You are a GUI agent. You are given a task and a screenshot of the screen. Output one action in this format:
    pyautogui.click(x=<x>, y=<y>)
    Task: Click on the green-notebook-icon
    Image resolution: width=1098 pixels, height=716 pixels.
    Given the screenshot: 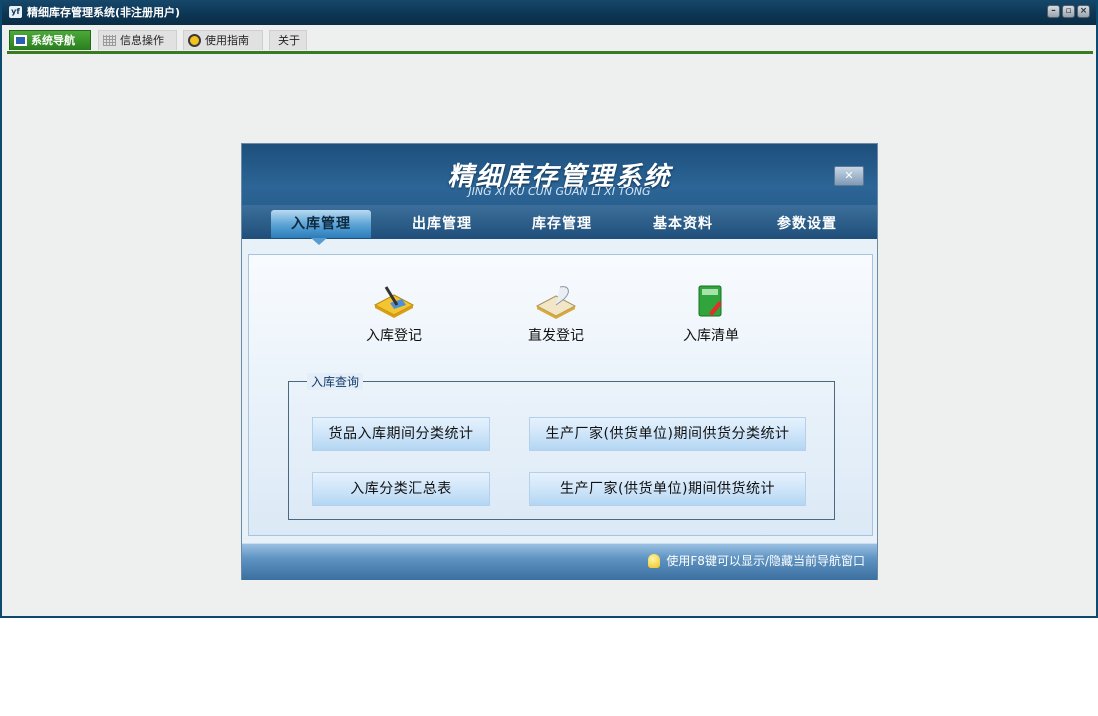 What is the action you would take?
    pyautogui.click(x=710, y=301)
    